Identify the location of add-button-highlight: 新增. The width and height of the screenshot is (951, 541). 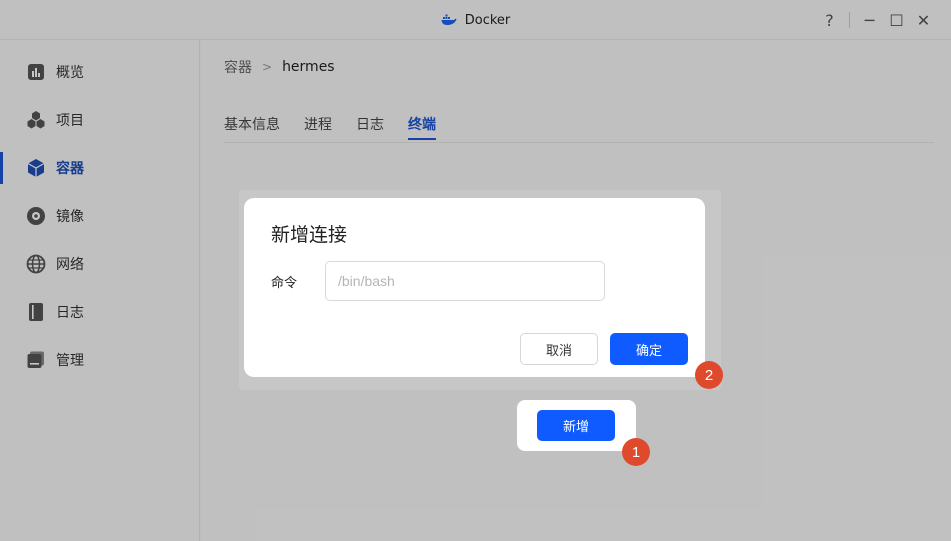
(576, 425).